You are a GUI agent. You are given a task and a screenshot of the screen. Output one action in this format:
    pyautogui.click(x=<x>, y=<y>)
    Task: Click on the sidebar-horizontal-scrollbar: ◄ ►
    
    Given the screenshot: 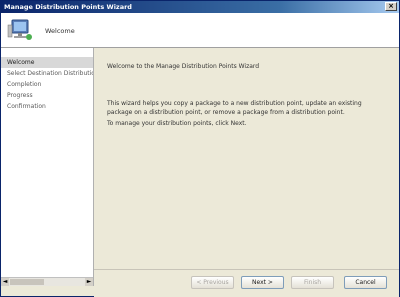 What is the action you would take?
    pyautogui.click(x=47, y=281)
    